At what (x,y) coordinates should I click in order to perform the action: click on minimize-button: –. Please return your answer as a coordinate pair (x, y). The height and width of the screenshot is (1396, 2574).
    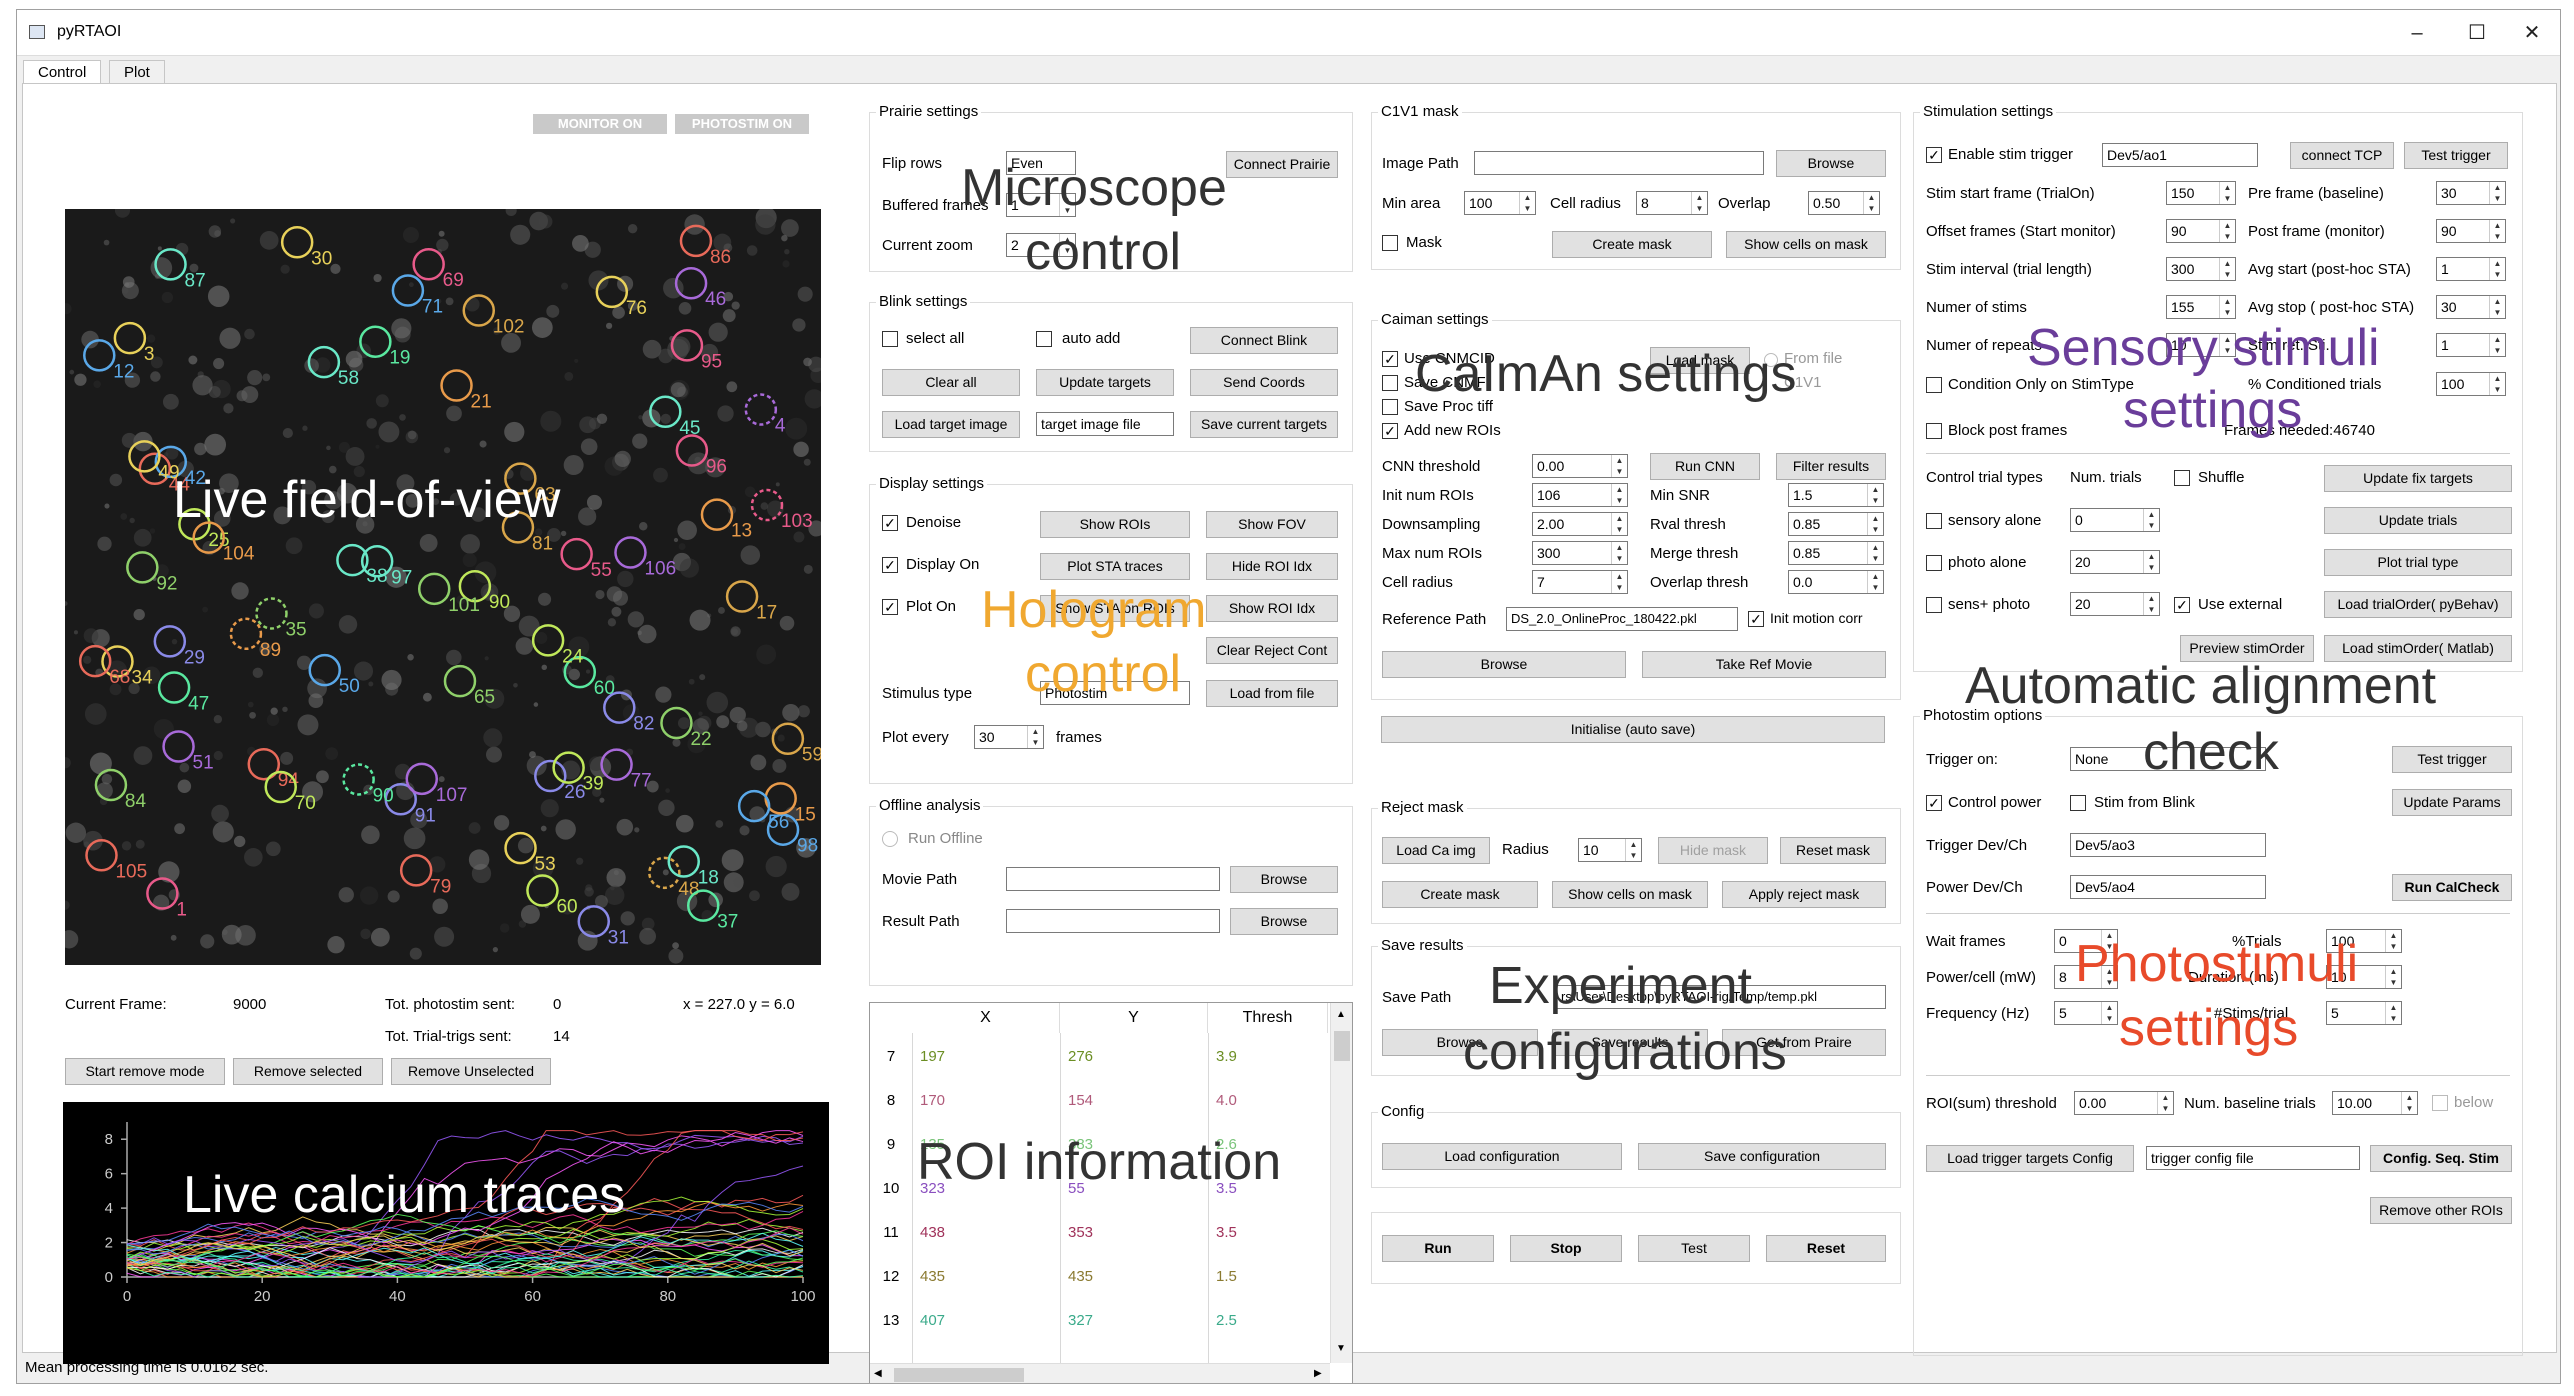
    Looking at the image, I should click on (2417, 33).